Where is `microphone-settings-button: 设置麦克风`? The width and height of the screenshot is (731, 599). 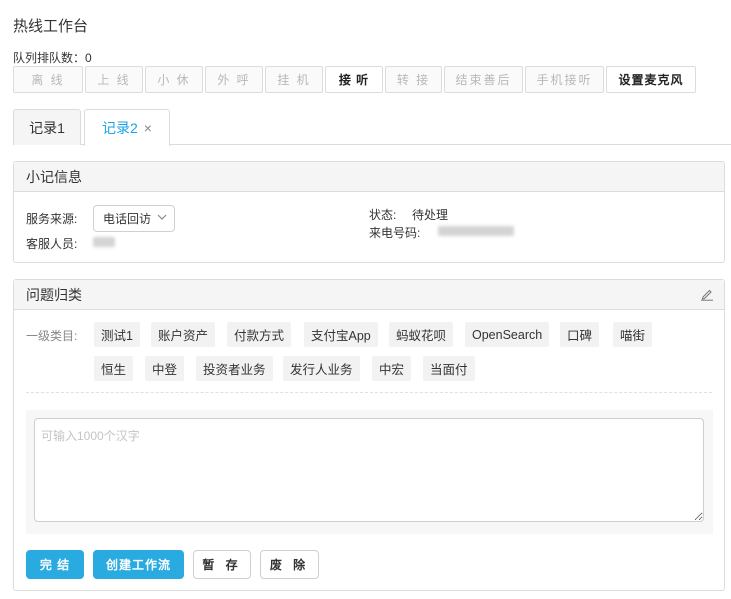 microphone-settings-button: 设置麦克风 is located at coordinates (651, 79).